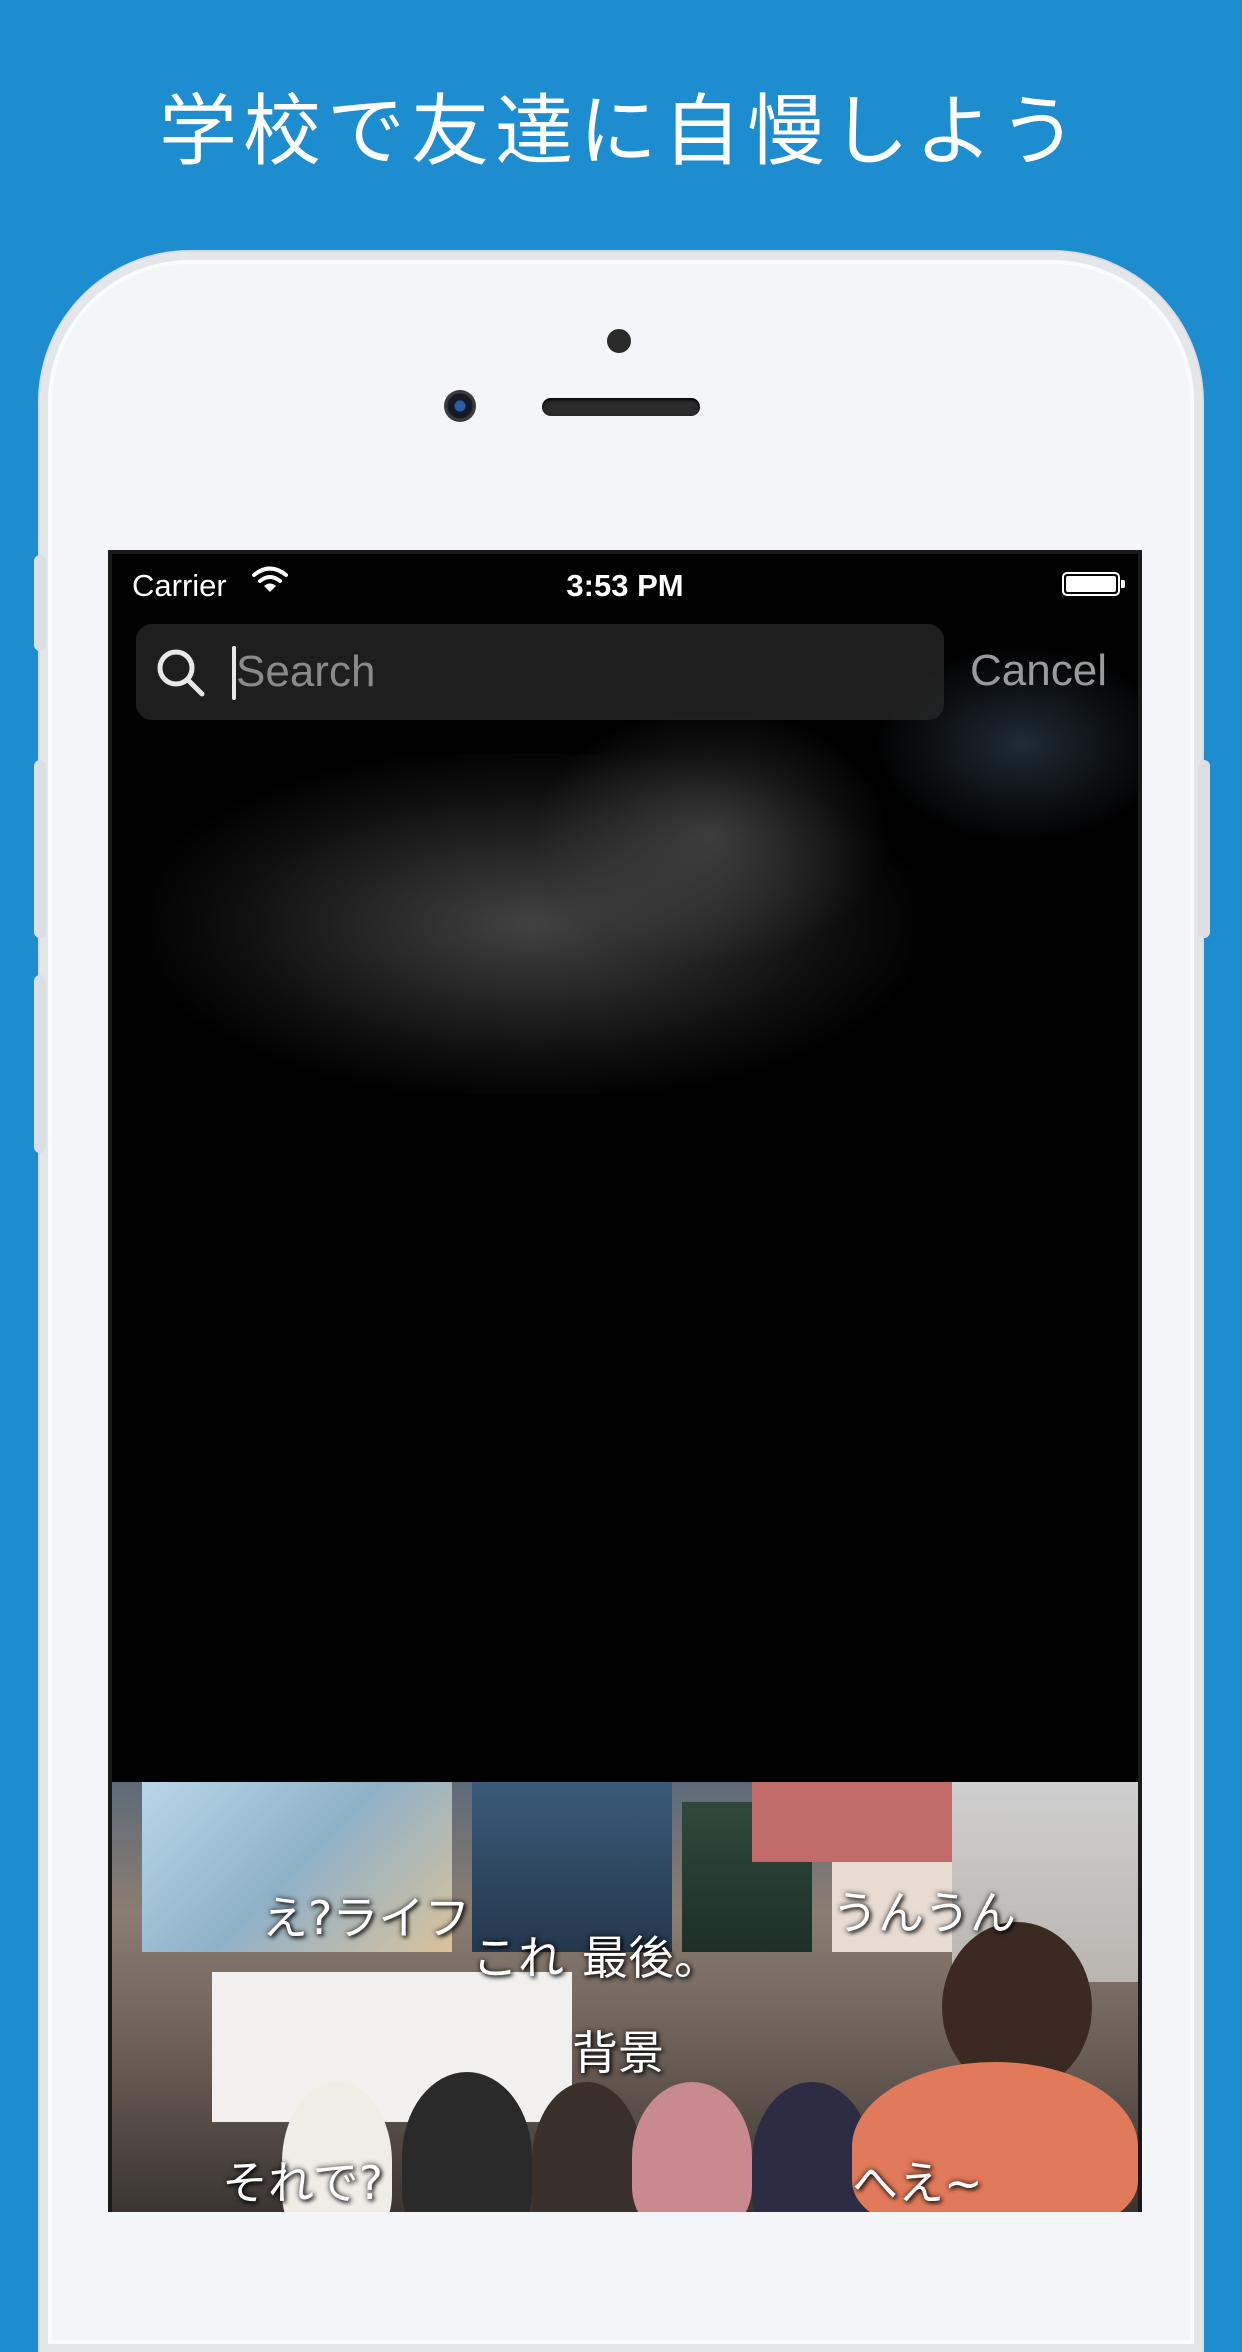  What do you see at coordinates (1093, 584) in the screenshot?
I see `battery-icon` at bounding box center [1093, 584].